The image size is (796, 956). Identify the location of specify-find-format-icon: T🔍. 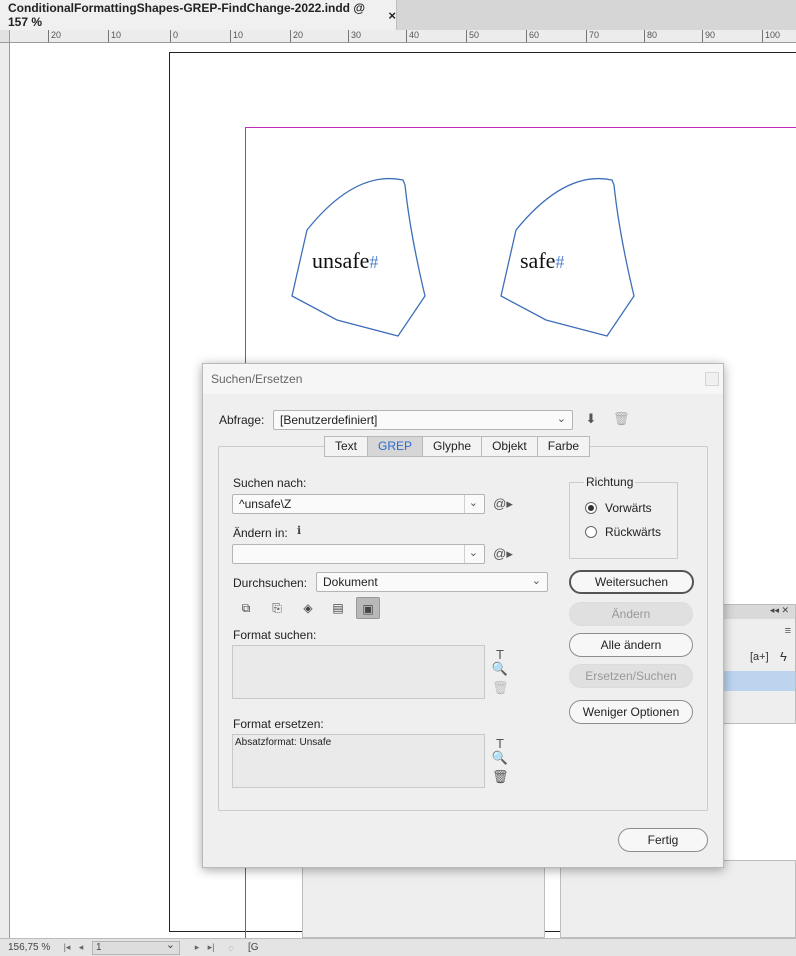
(500, 662).